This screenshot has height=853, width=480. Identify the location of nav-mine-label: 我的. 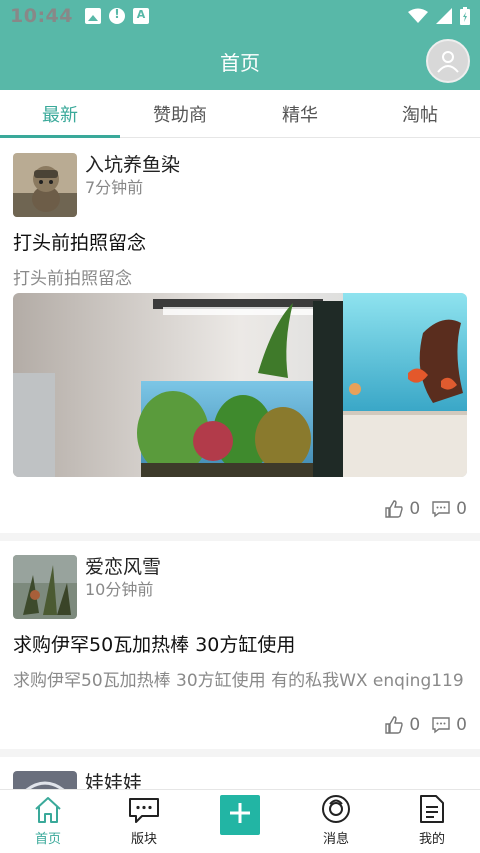
(431, 839).